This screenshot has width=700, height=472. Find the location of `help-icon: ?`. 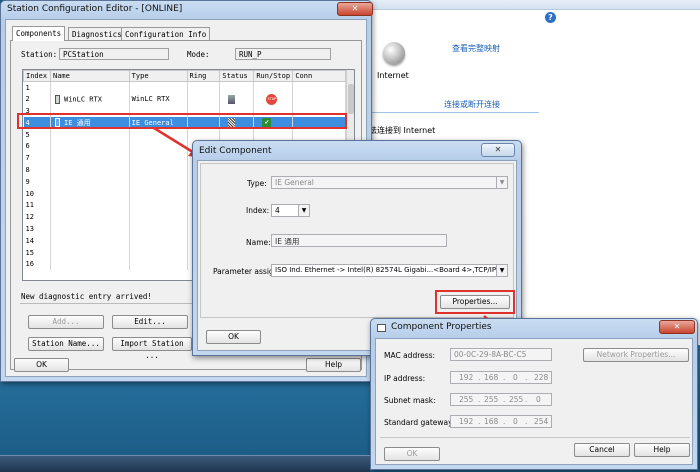

help-icon: ? is located at coordinates (550, 17).